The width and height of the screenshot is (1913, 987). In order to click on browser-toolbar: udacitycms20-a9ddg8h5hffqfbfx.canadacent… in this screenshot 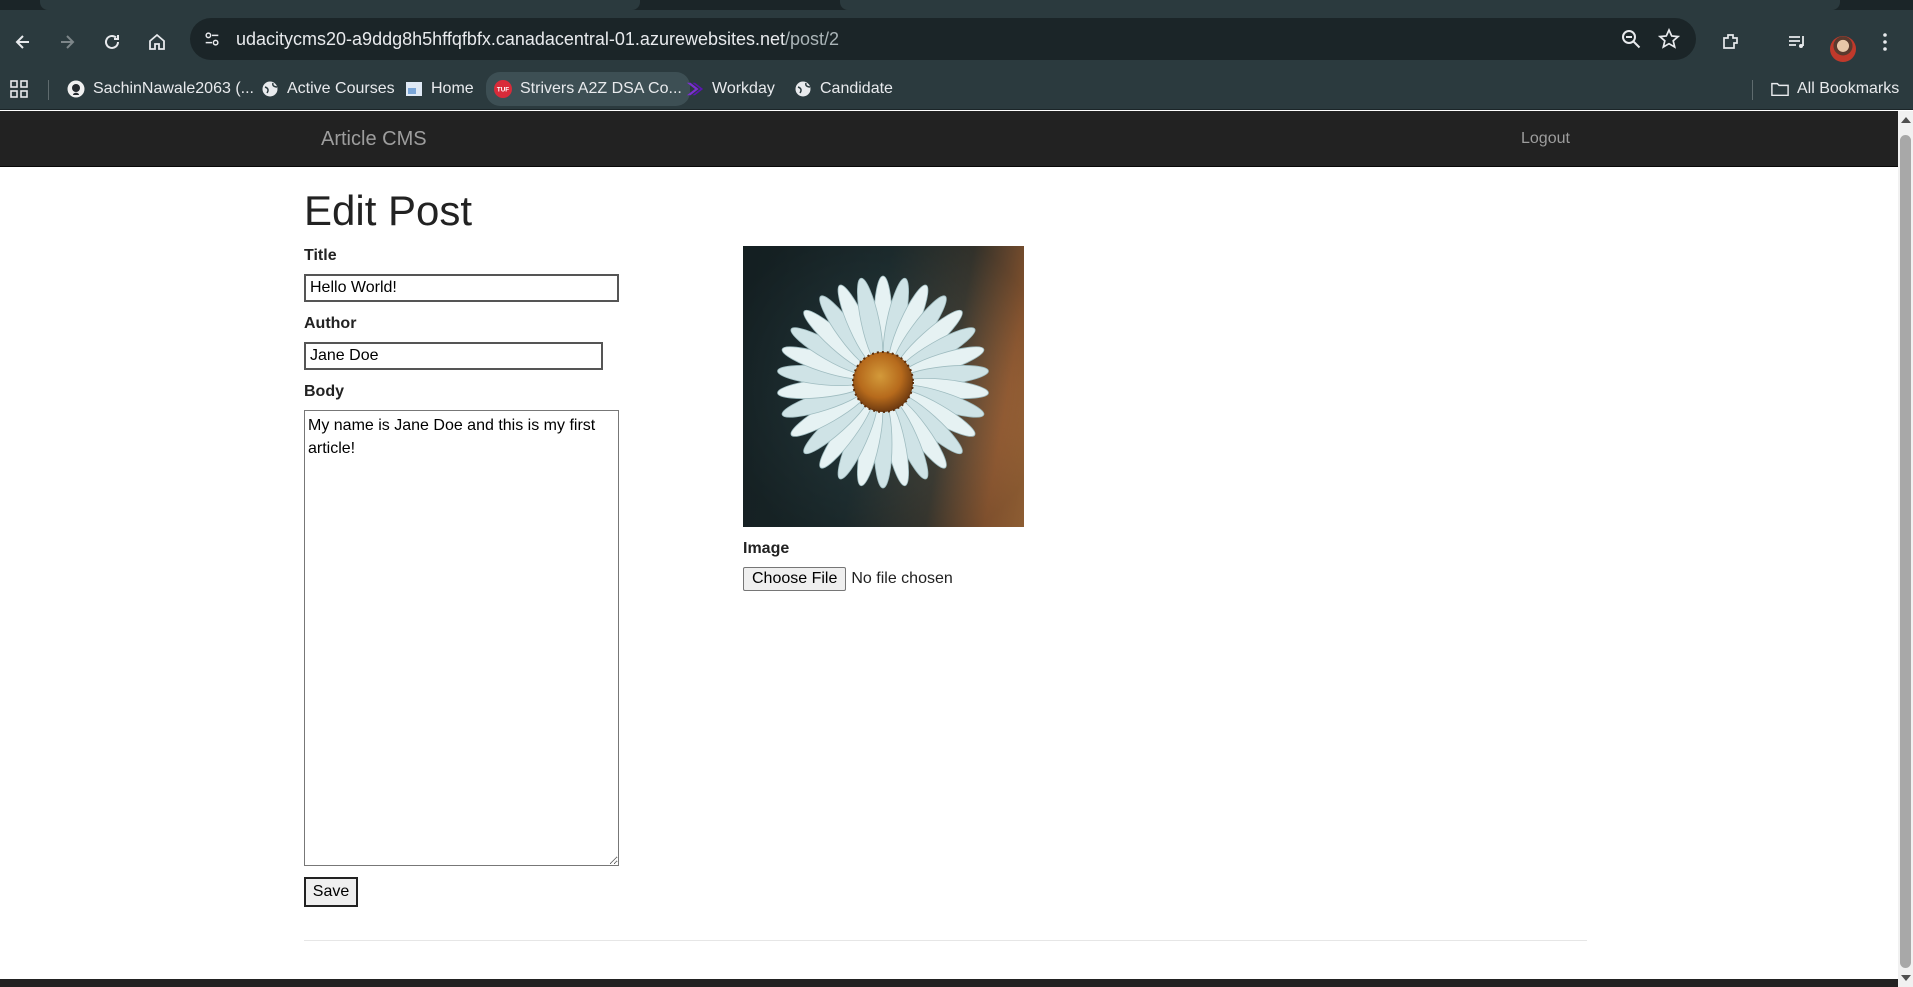, I will do `click(956, 39)`.